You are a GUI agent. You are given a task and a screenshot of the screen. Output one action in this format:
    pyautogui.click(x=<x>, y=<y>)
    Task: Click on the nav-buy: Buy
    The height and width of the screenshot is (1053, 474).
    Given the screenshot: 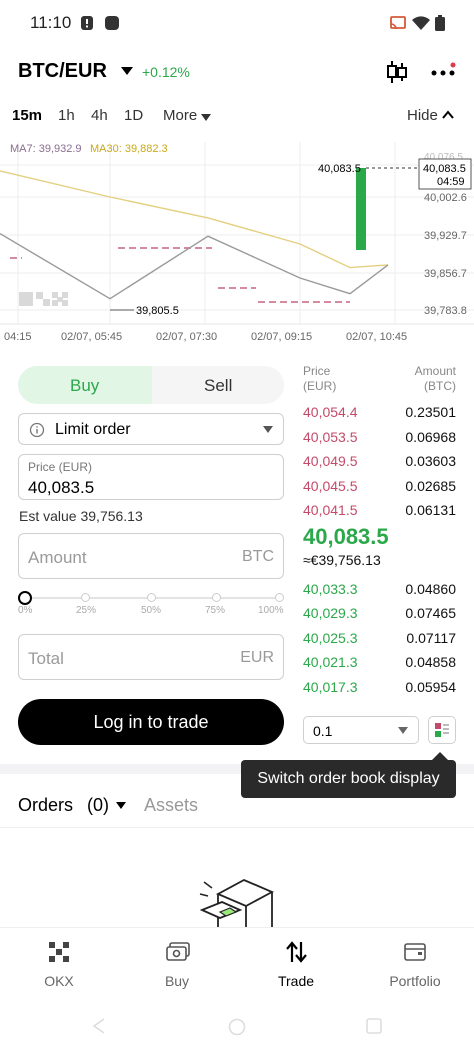 What is the action you would take?
    pyautogui.click(x=177, y=964)
    